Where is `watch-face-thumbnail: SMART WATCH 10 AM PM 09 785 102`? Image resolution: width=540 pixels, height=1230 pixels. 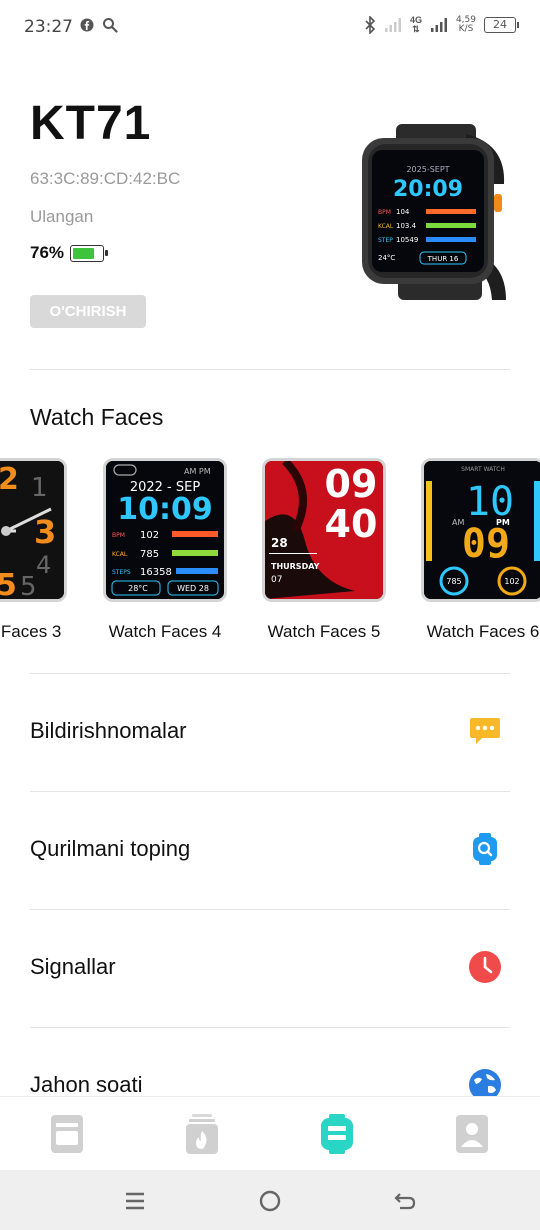 watch-face-thumbnail: SMART WATCH 10 AM PM 09 785 102 is located at coordinates (480, 530).